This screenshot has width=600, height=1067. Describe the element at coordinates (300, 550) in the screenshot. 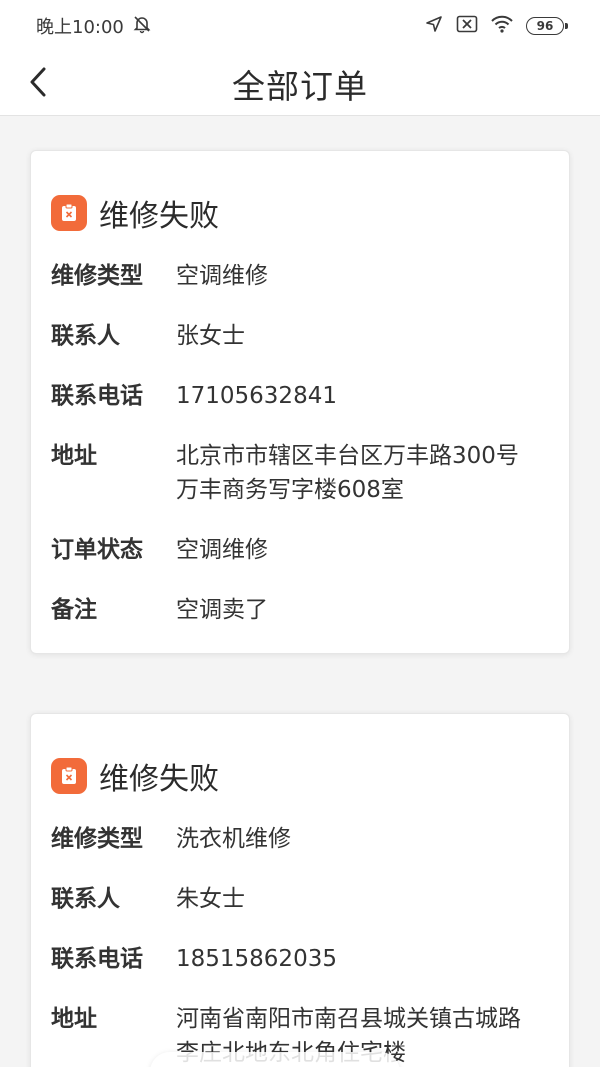

I see `field-order-status: 订单状态 空调维修` at that location.